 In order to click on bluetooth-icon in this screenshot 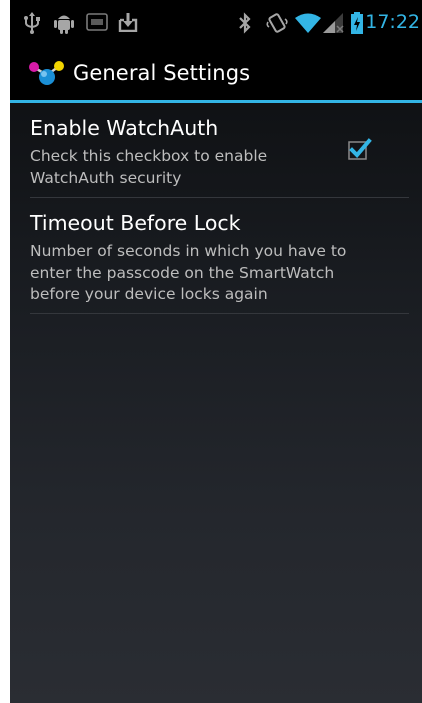, I will do `click(245, 23)`.